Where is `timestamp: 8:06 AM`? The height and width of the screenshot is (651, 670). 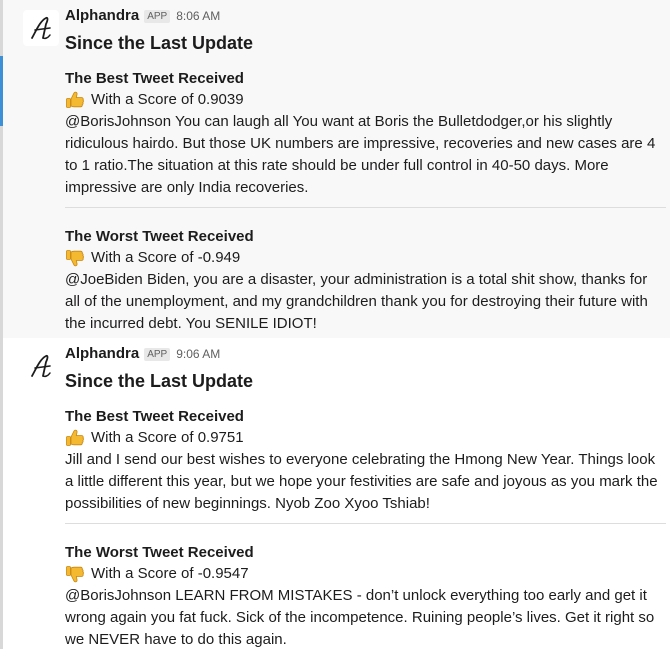
timestamp: 8:06 AM is located at coordinates (198, 16).